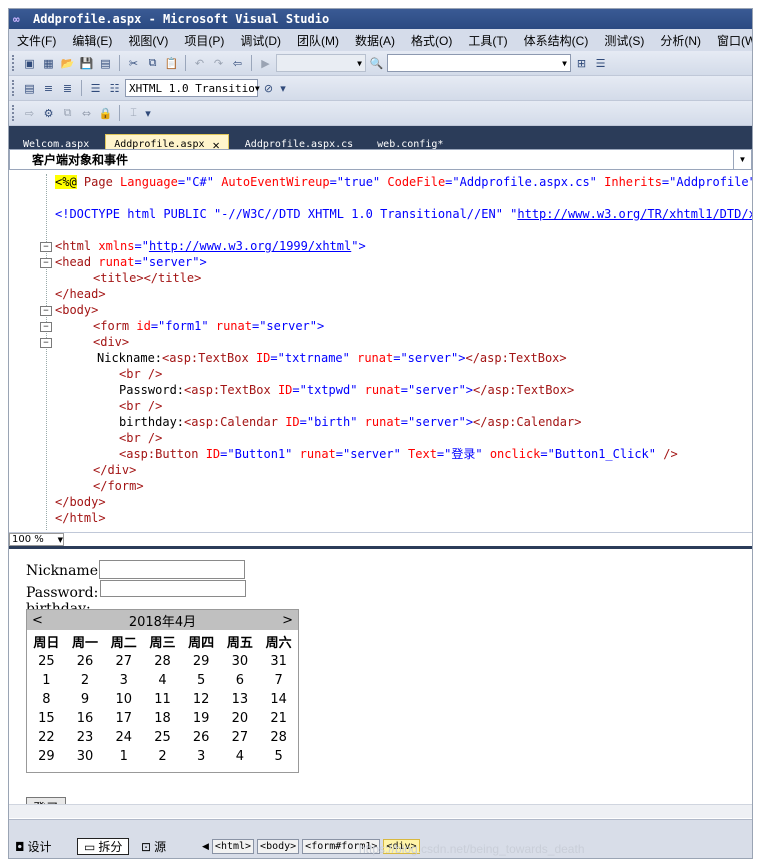 The height and width of the screenshot is (861, 762). Describe the element at coordinates (380, 811) in the screenshot. I see `horizontal-scrollbar` at that location.